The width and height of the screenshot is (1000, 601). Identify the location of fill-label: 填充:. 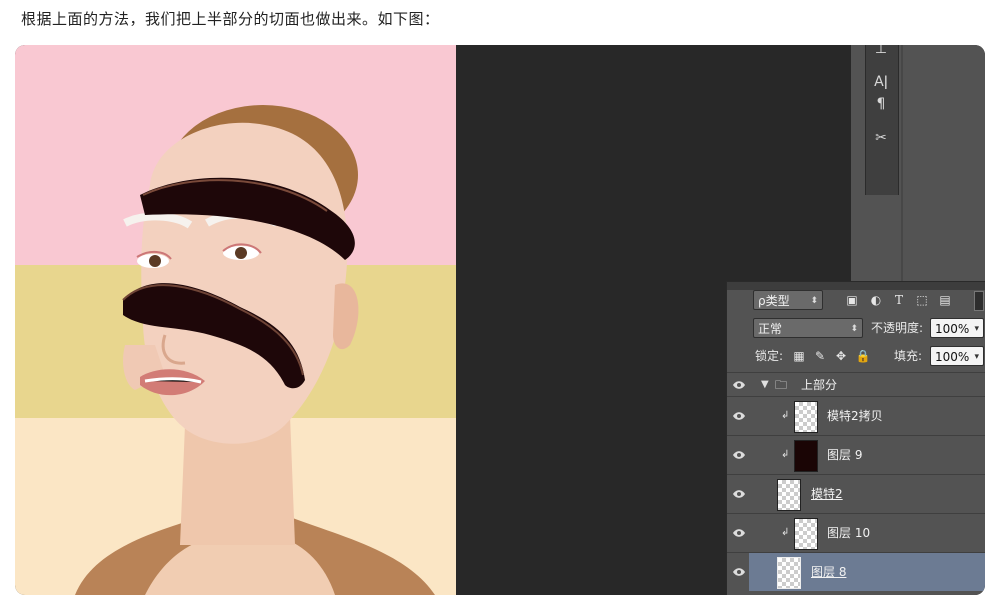
(908, 356).